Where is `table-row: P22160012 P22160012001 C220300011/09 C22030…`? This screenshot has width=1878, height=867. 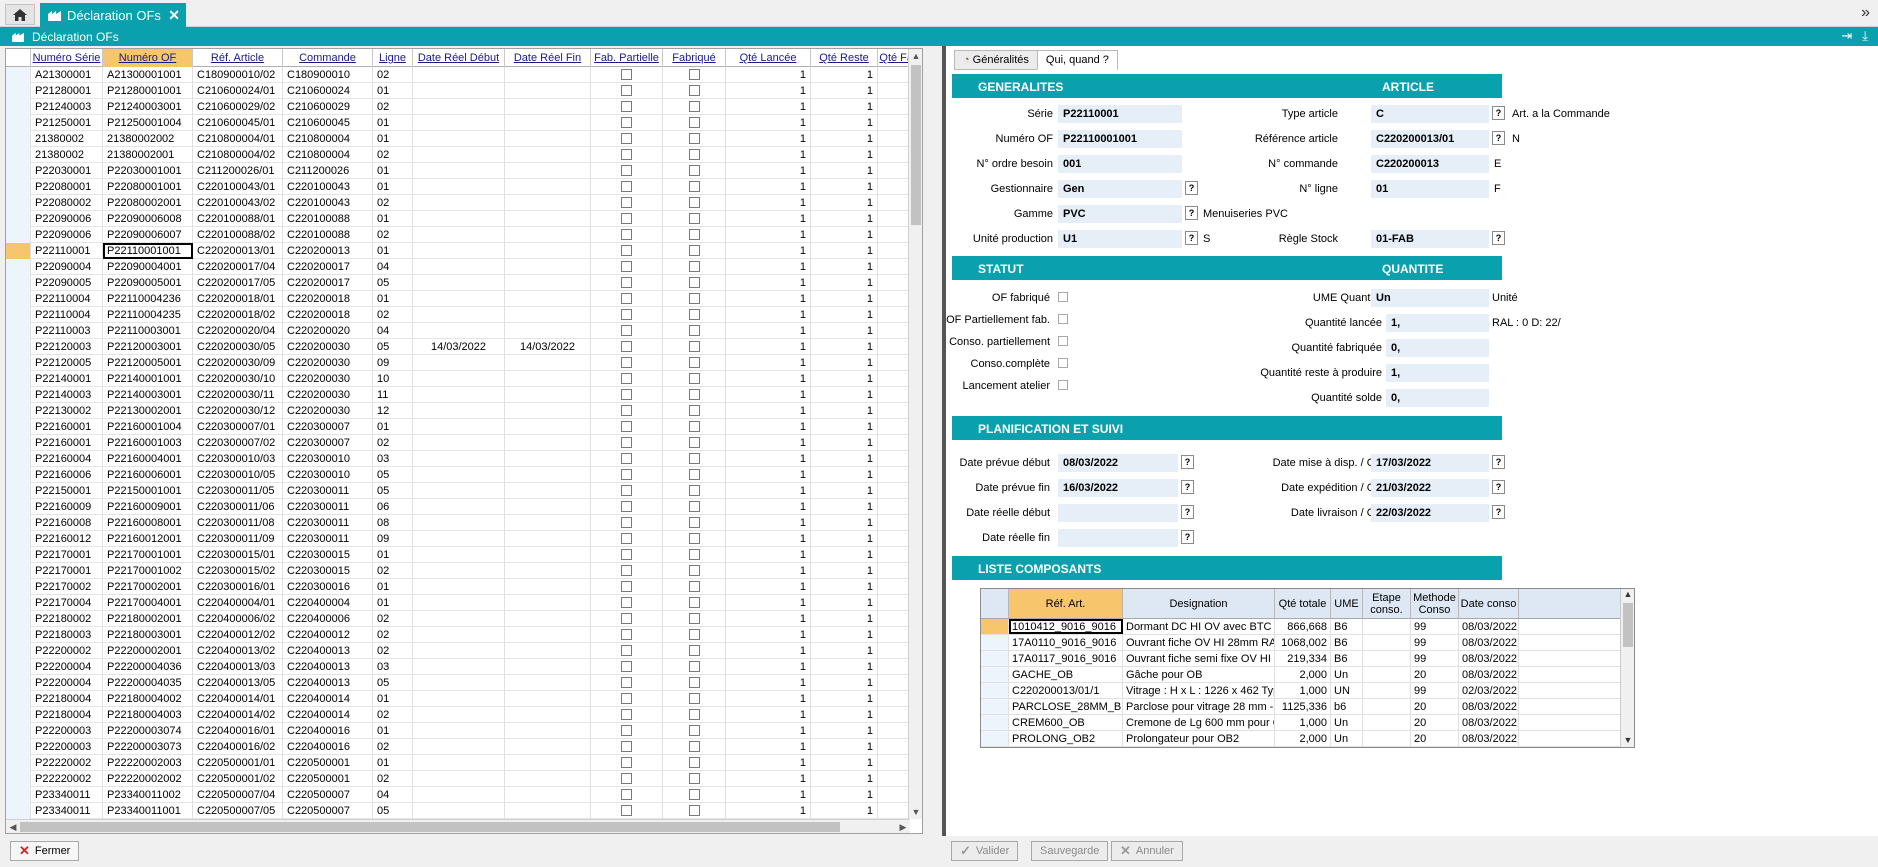 table-row: P22160012 P22160012001 C220300011/09 C22030… is located at coordinates (464, 539).